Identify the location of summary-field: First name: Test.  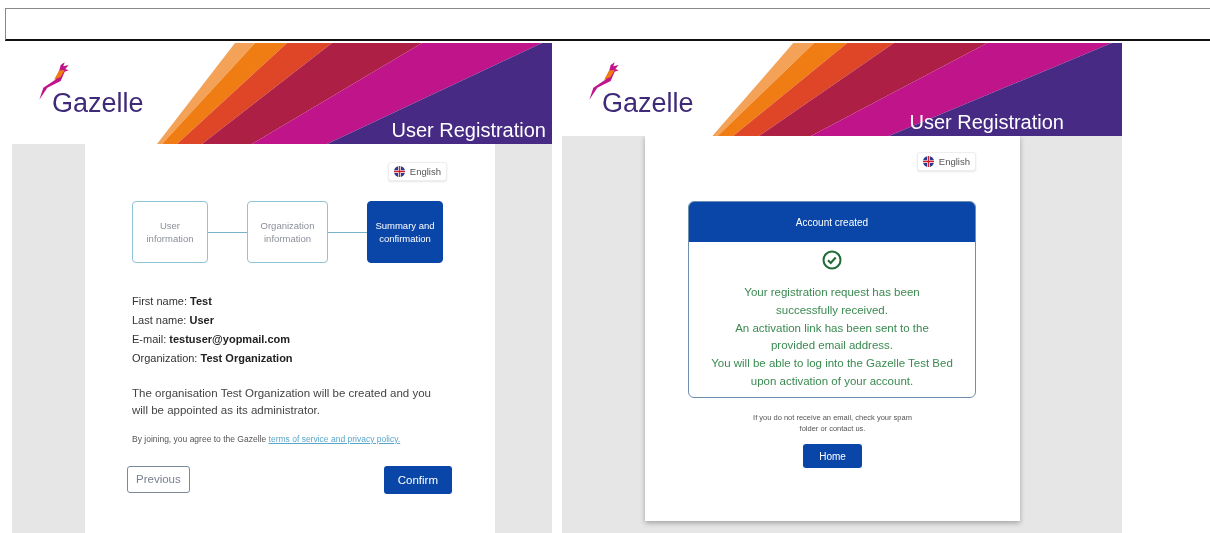
(313, 301).